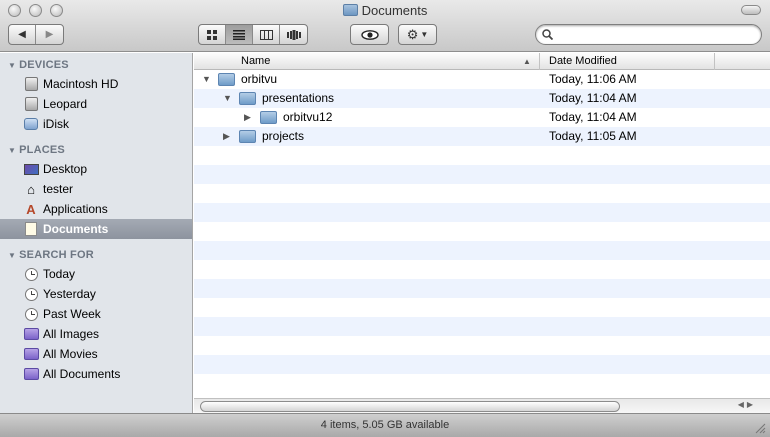  I want to click on home-icon: ⌂, so click(31, 189).